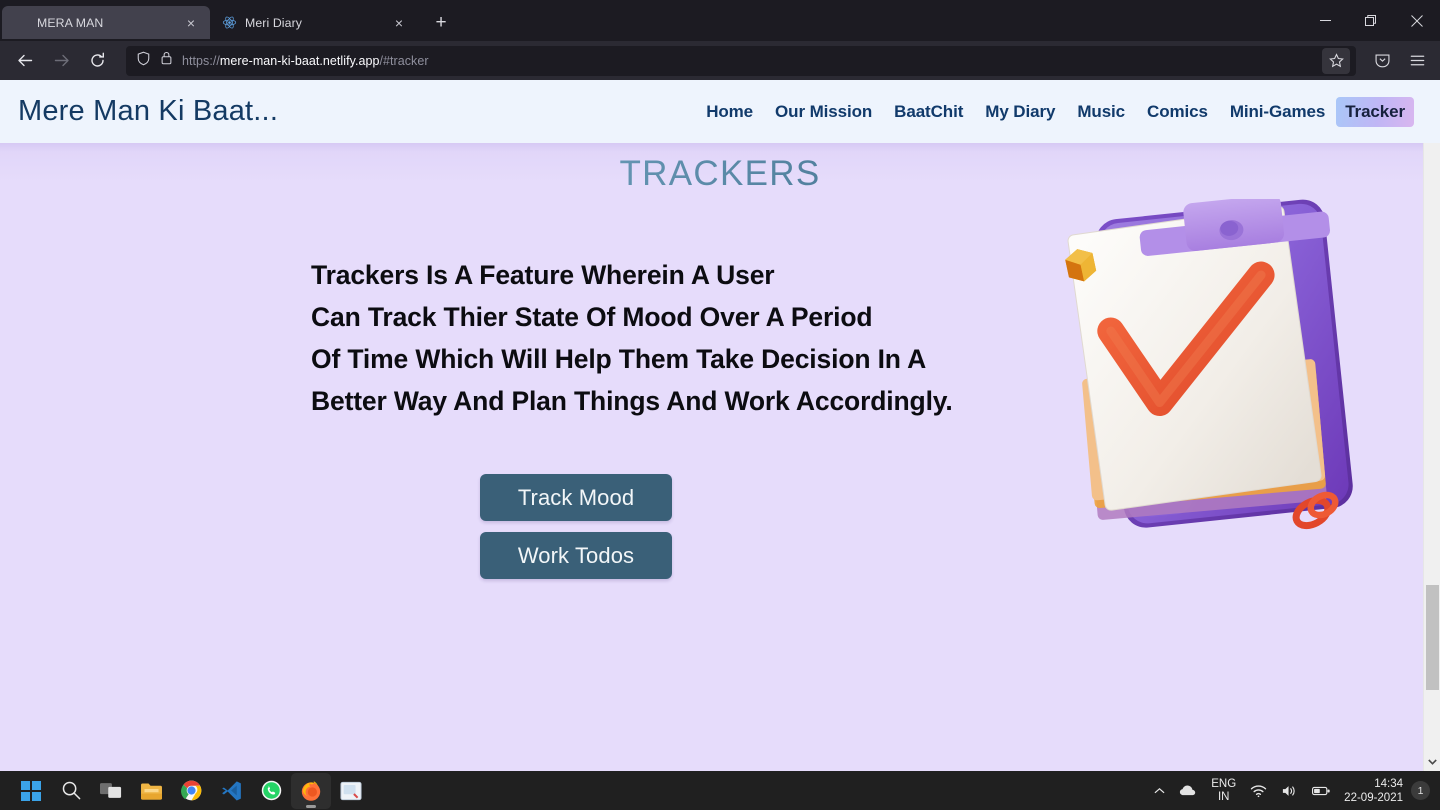 Image resolution: width=1440 pixels, height=810 pixels. Describe the element at coordinates (1431, 425) in the screenshot. I see `page-scrollbar` at that location.